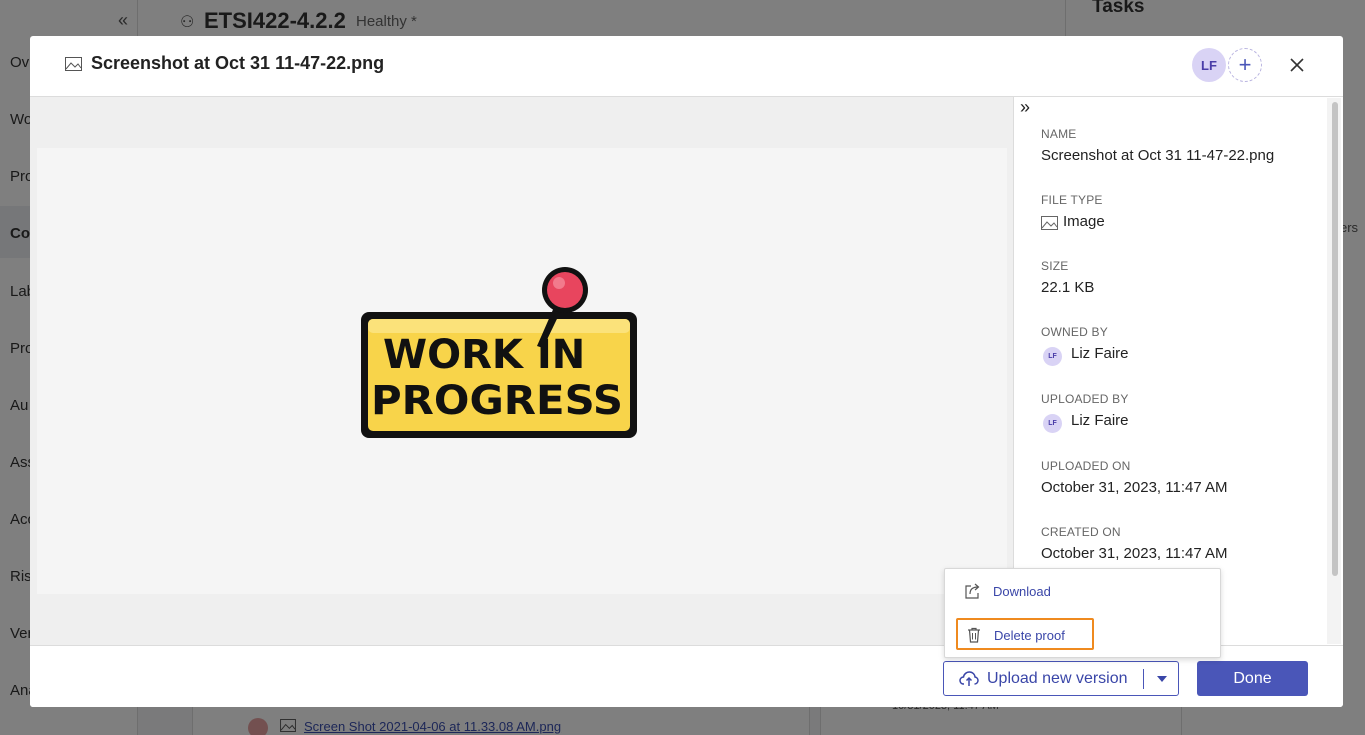 Image resolution: width=1365 pixels, height=735 pixels. I want to click on upload-new-version-label: Upload new version, so click(1057, 678).